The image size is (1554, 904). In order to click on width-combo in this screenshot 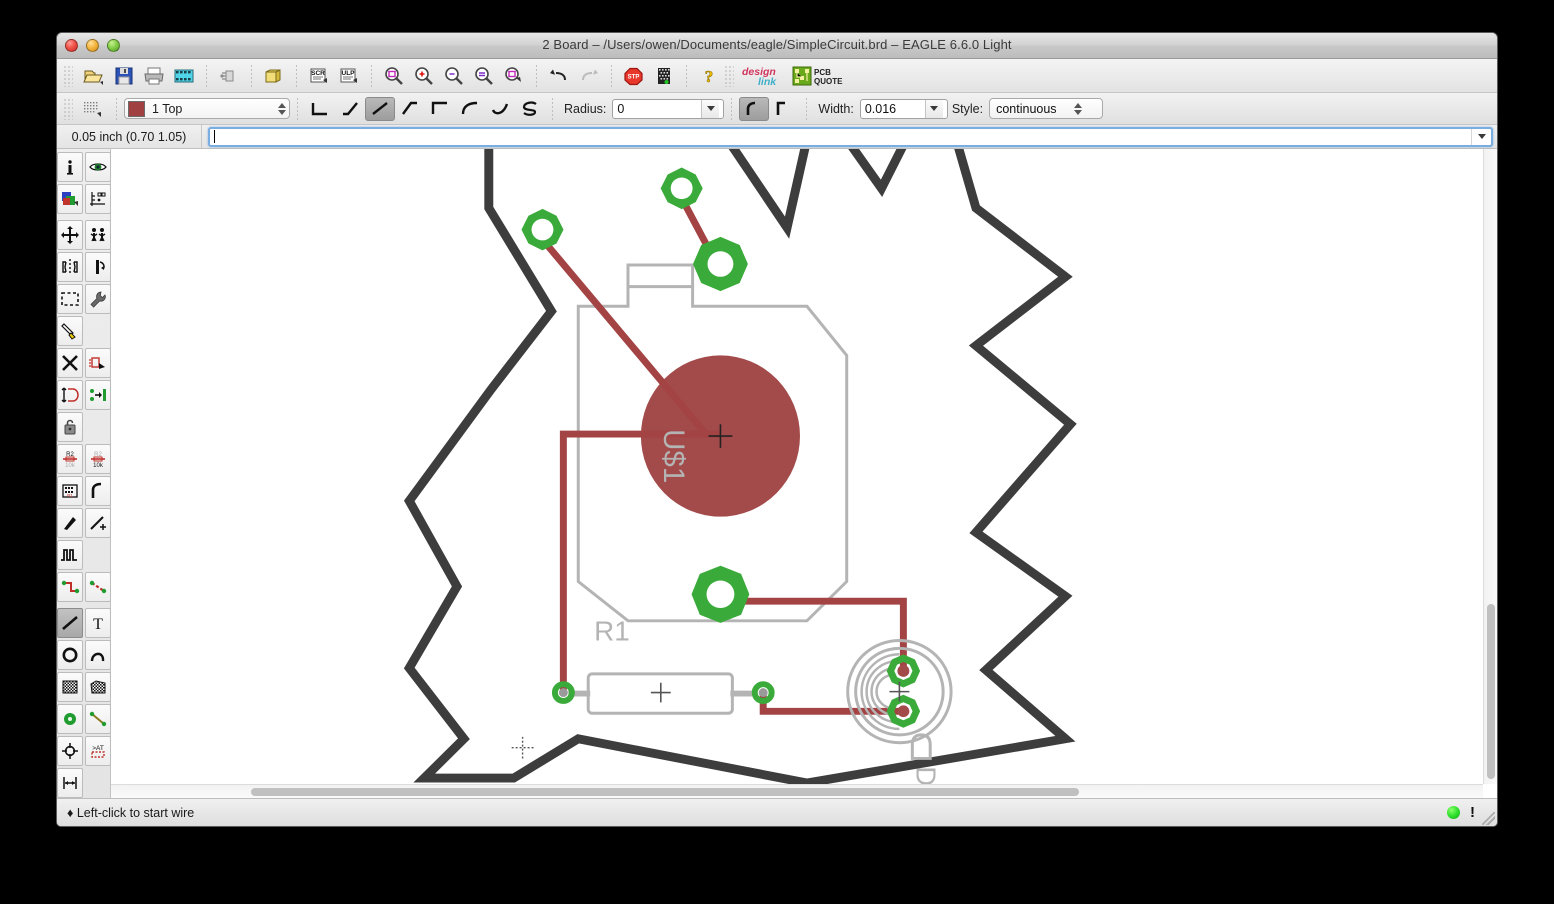, I will do `click(903, 108)`.